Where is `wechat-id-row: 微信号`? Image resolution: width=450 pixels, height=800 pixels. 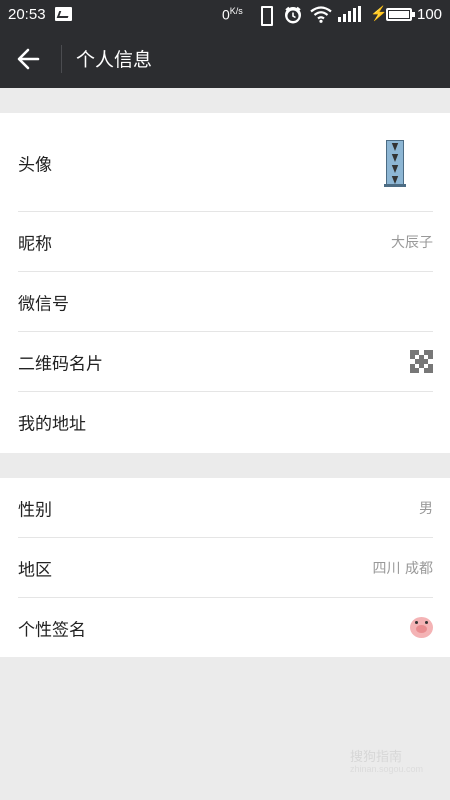 wechat-id-row: 微信号 is located at coordinates (225, 302).